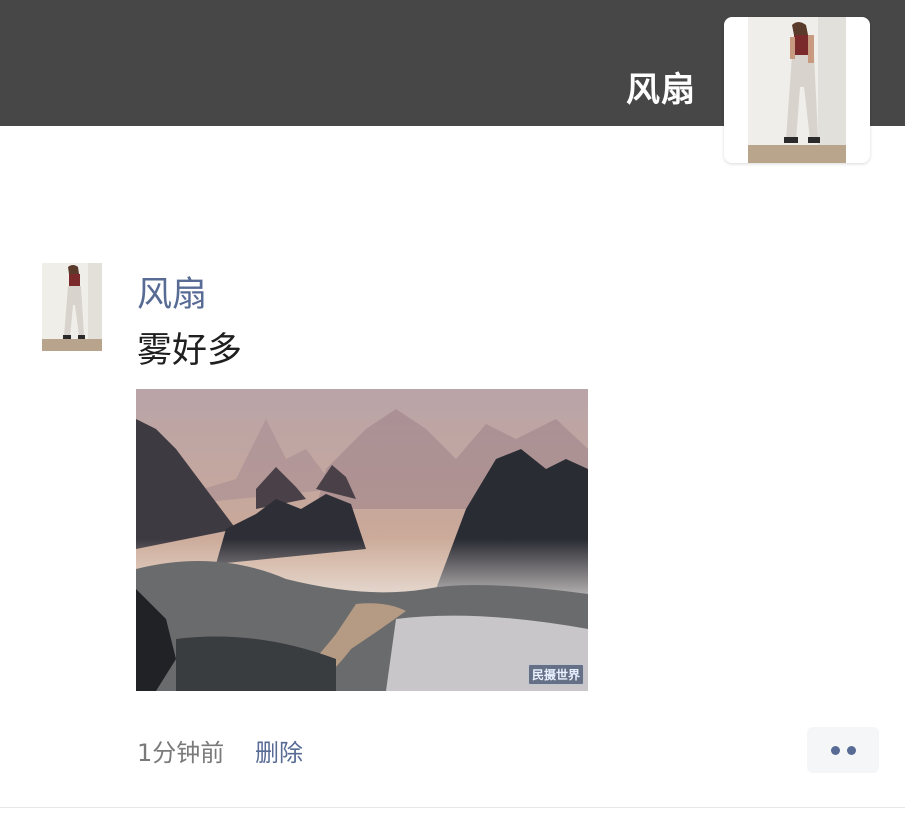 The width and height of the screenshot is (905, 815). What do you see at coordinates (843, 750) in the screenshot?
I see `more-actions-button` at bounding box center [843, 750].